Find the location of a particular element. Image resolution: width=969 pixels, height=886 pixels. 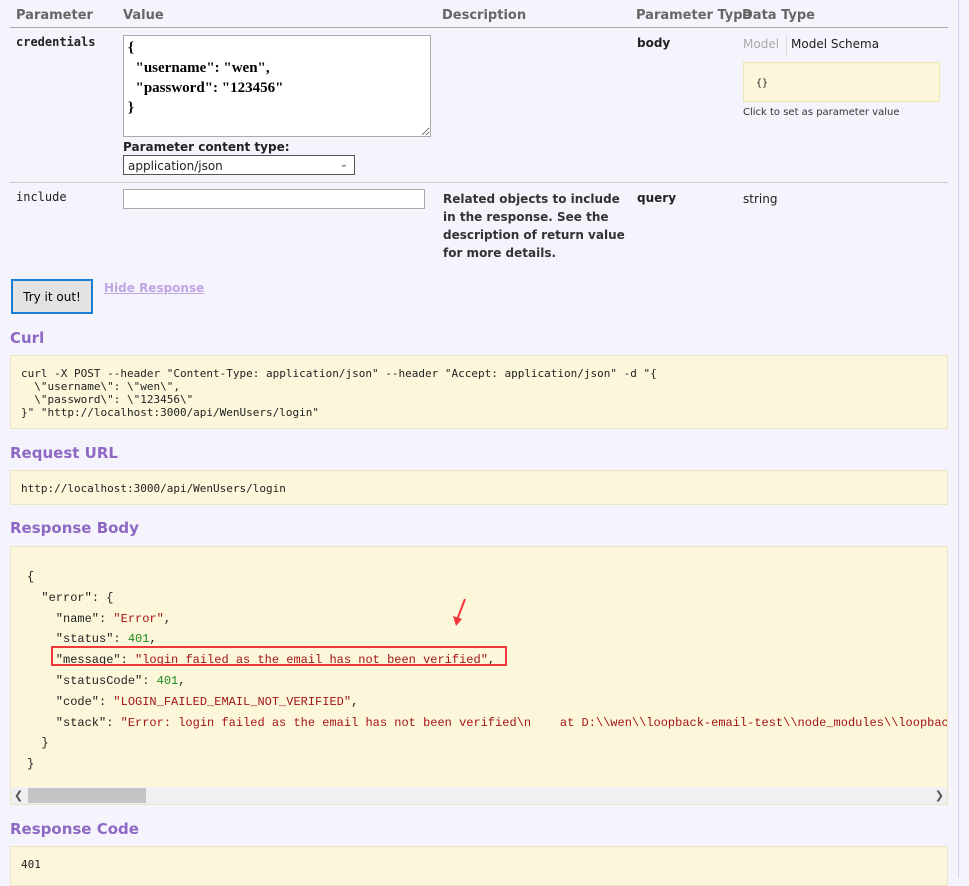

header-parameter: Parameter is located at coordinates (54, 15).